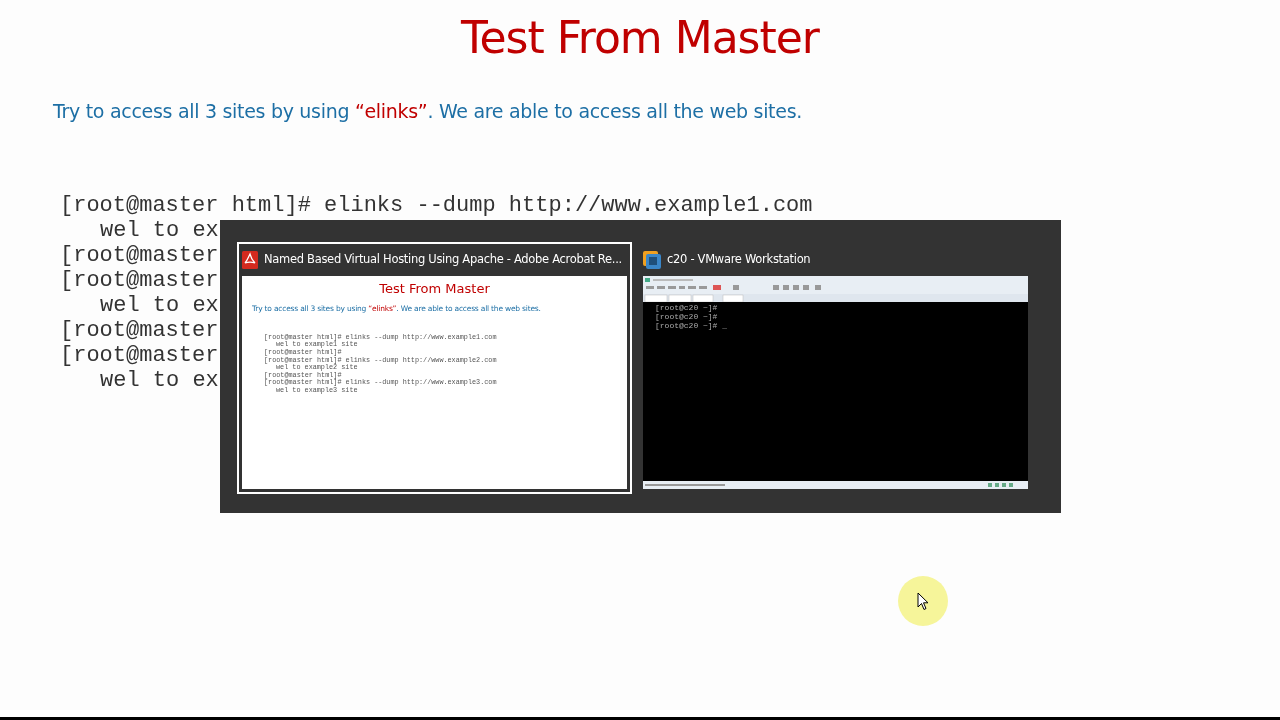 The width and height of the screenshot is (1280, 720). What do you see at coordinates (250, 260) in the screenshot?
I see `pdf-icon` at bounding box center [250, 260].